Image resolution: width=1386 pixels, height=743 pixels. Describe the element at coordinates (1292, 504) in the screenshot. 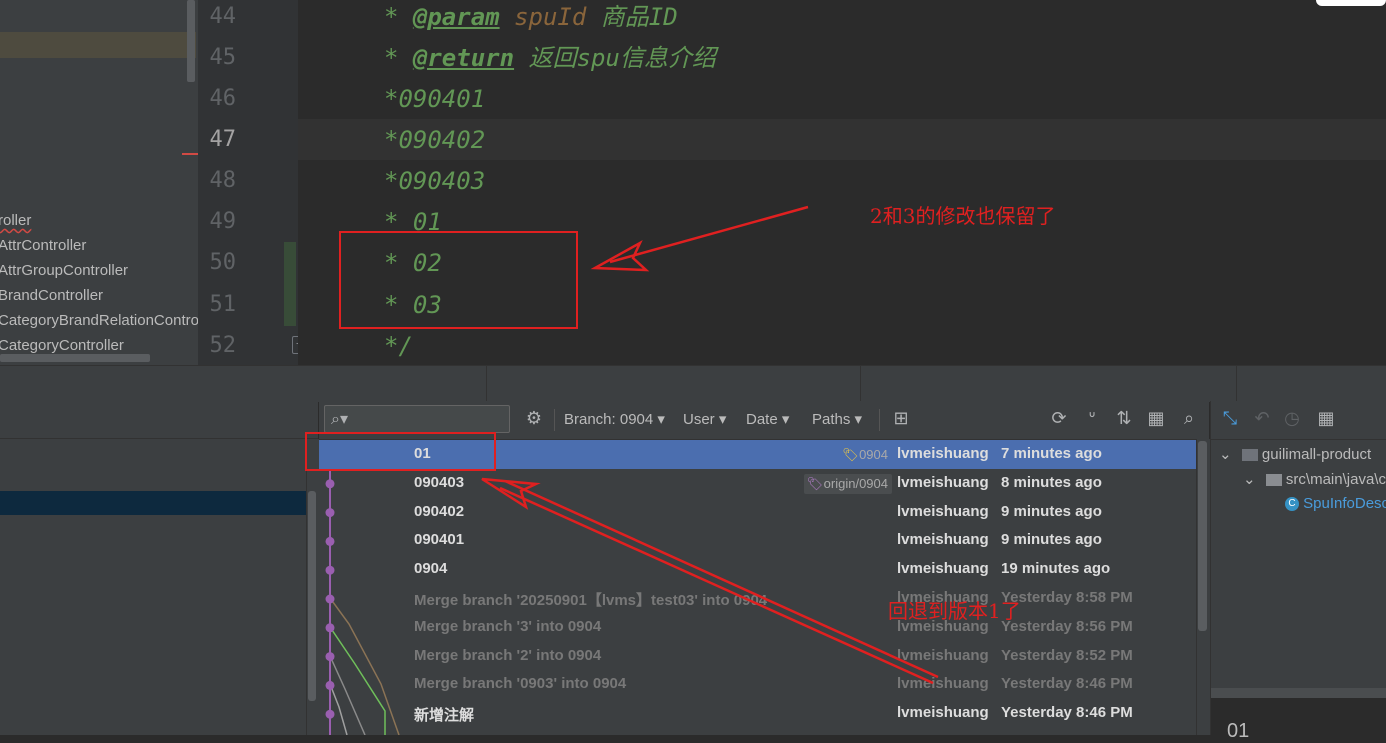

I see `class-icon: C` at that location.